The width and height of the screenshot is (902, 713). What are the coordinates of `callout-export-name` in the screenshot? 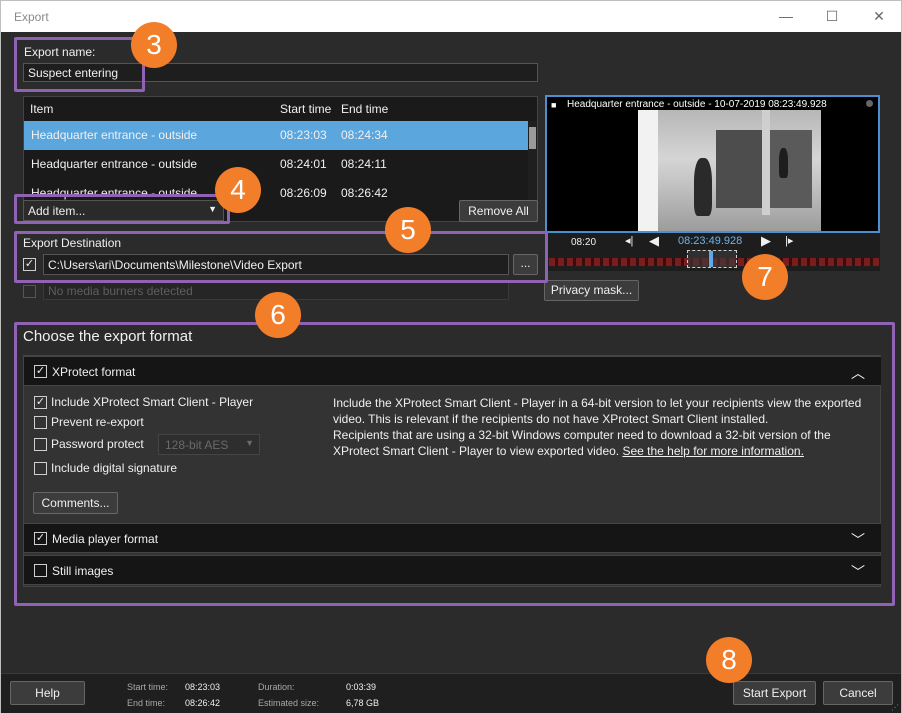 It's located at (79, 64).